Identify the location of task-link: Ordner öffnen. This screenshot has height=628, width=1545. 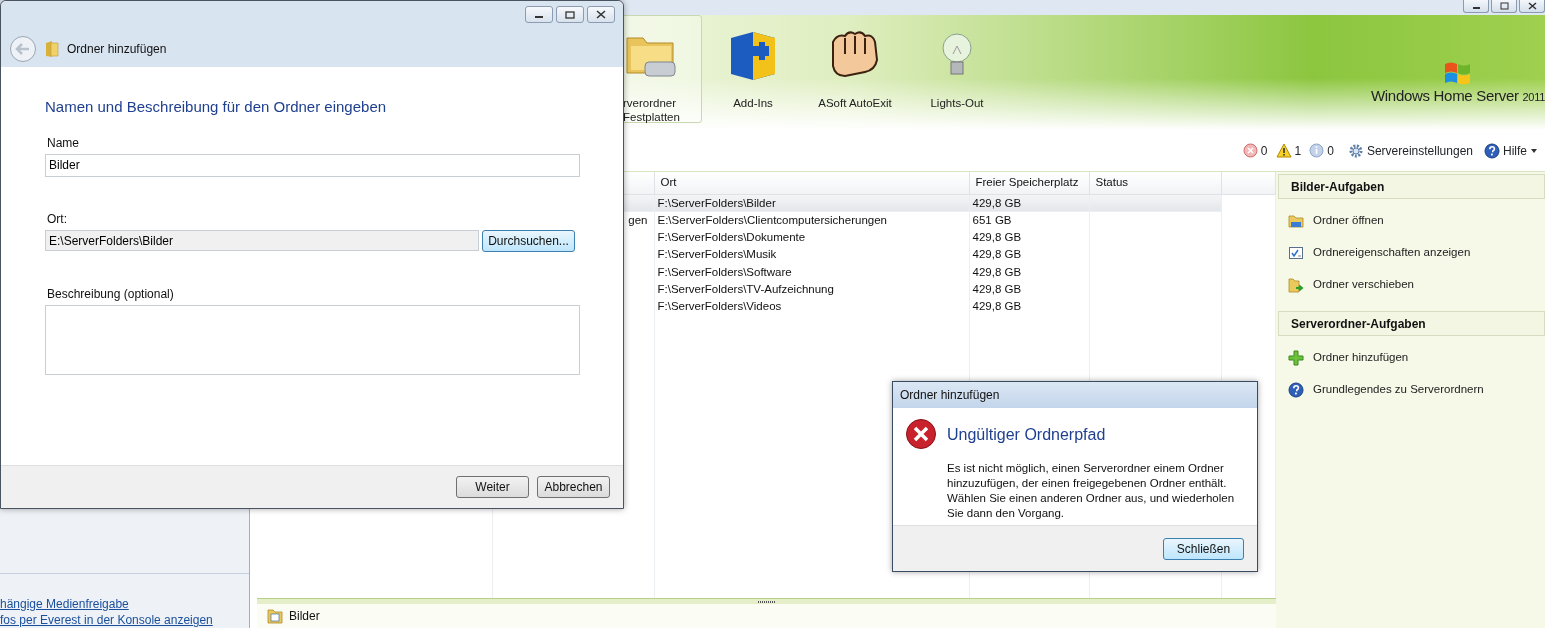
(1410, 221).